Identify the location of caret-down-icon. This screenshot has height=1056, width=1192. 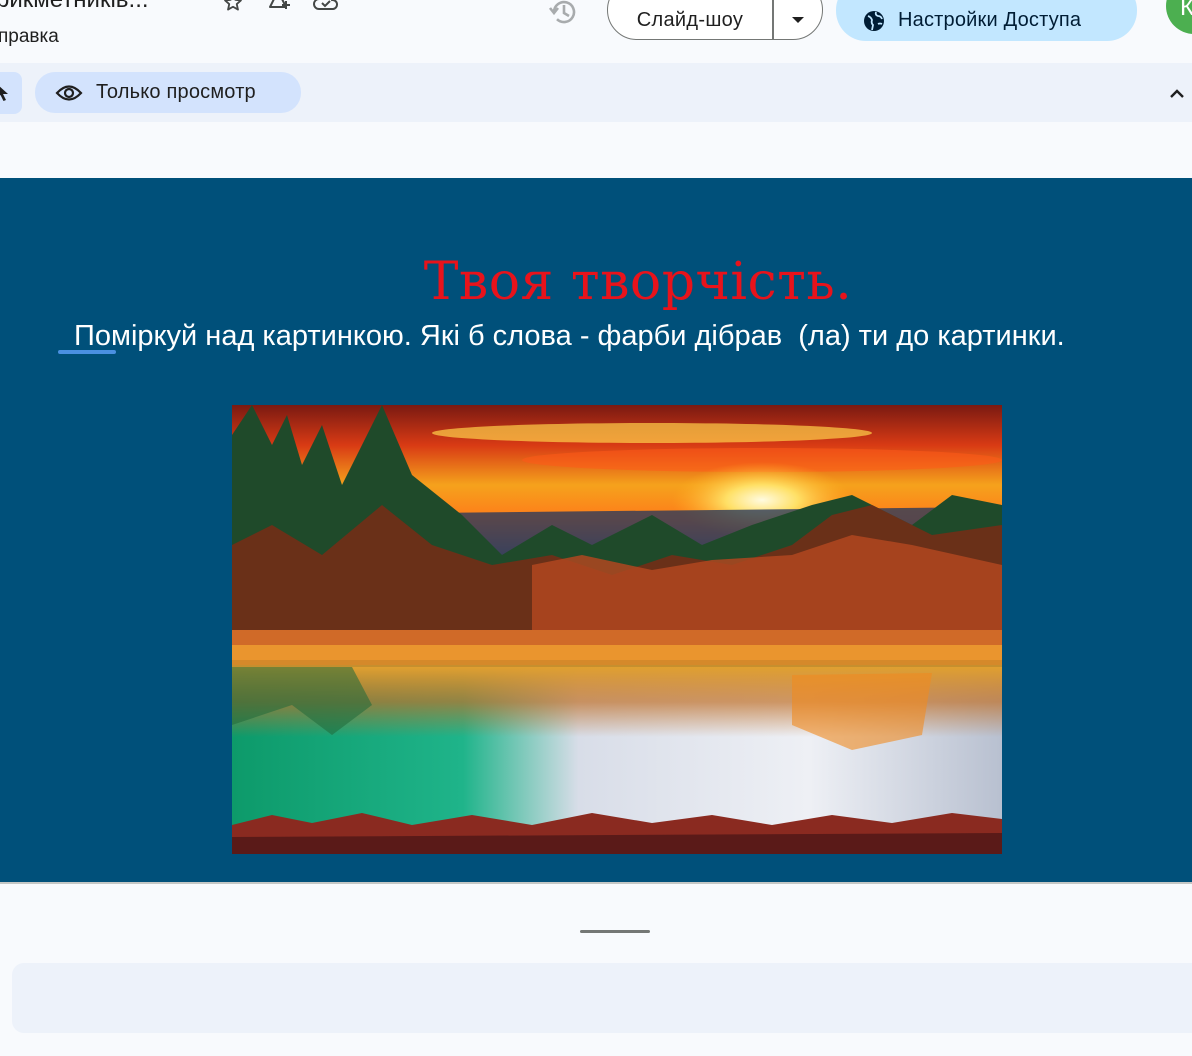
(797, 20).